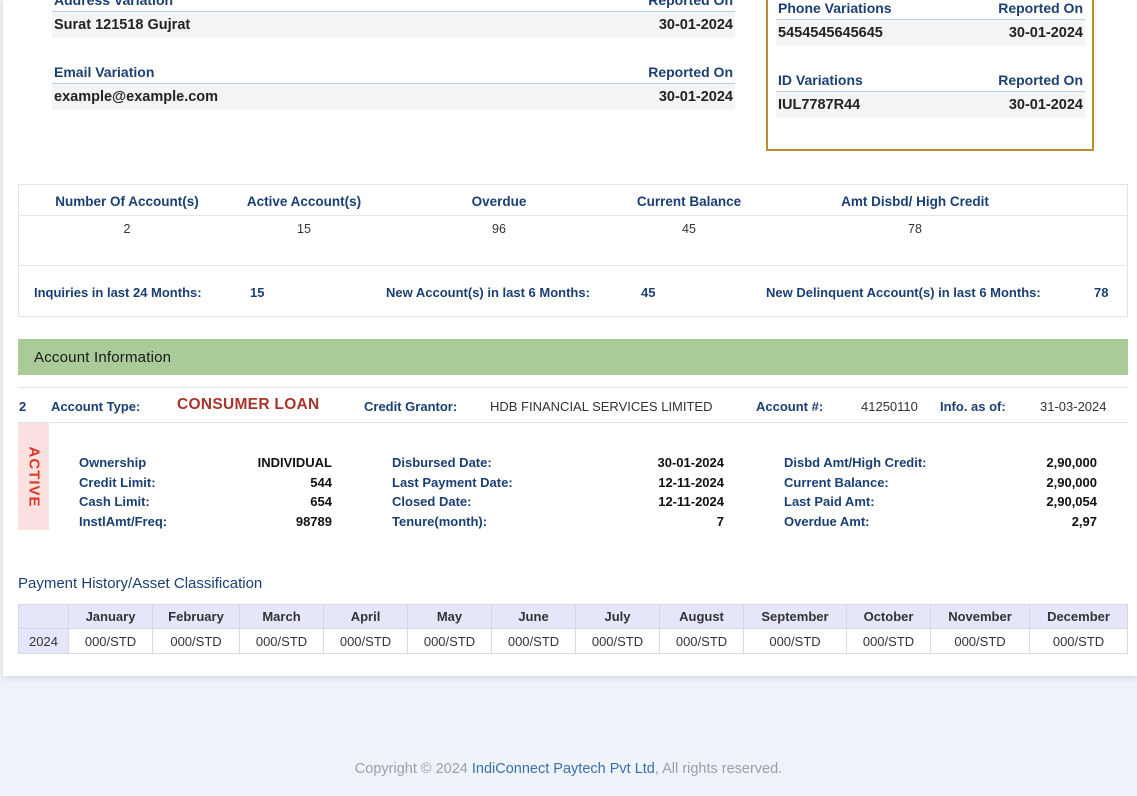 This screenshot has width=1137, height=796. I want to click on closed-date-label: Closed Date:, so click(432, 501).